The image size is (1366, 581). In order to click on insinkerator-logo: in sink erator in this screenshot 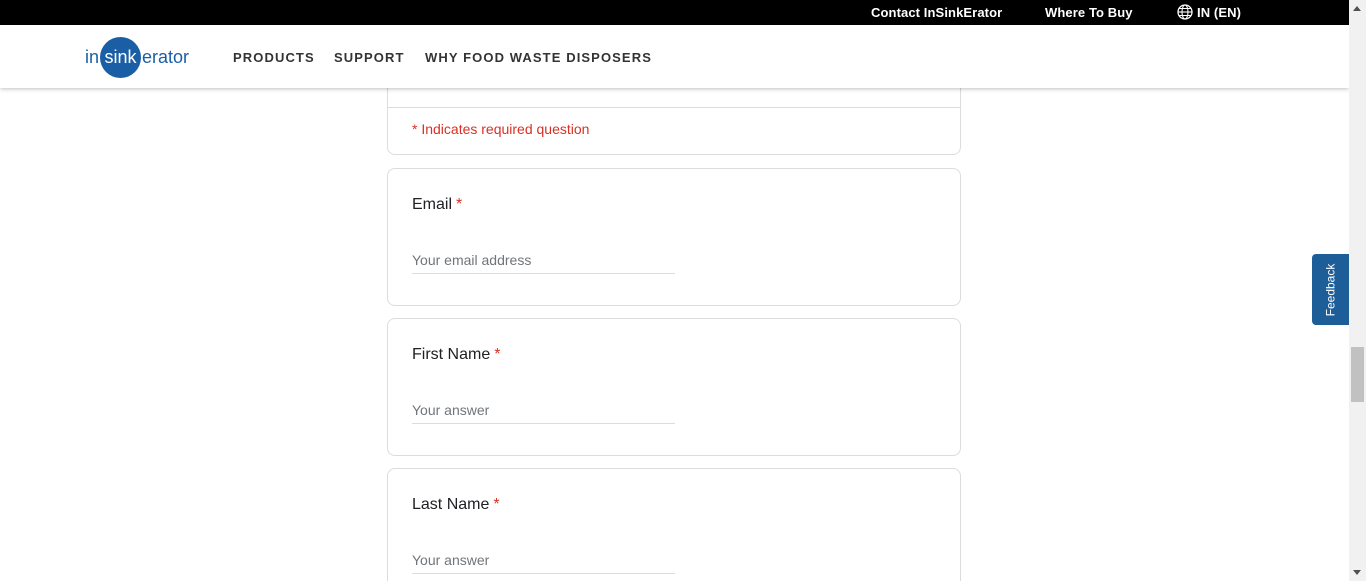, I will do `click(137, 57)`.